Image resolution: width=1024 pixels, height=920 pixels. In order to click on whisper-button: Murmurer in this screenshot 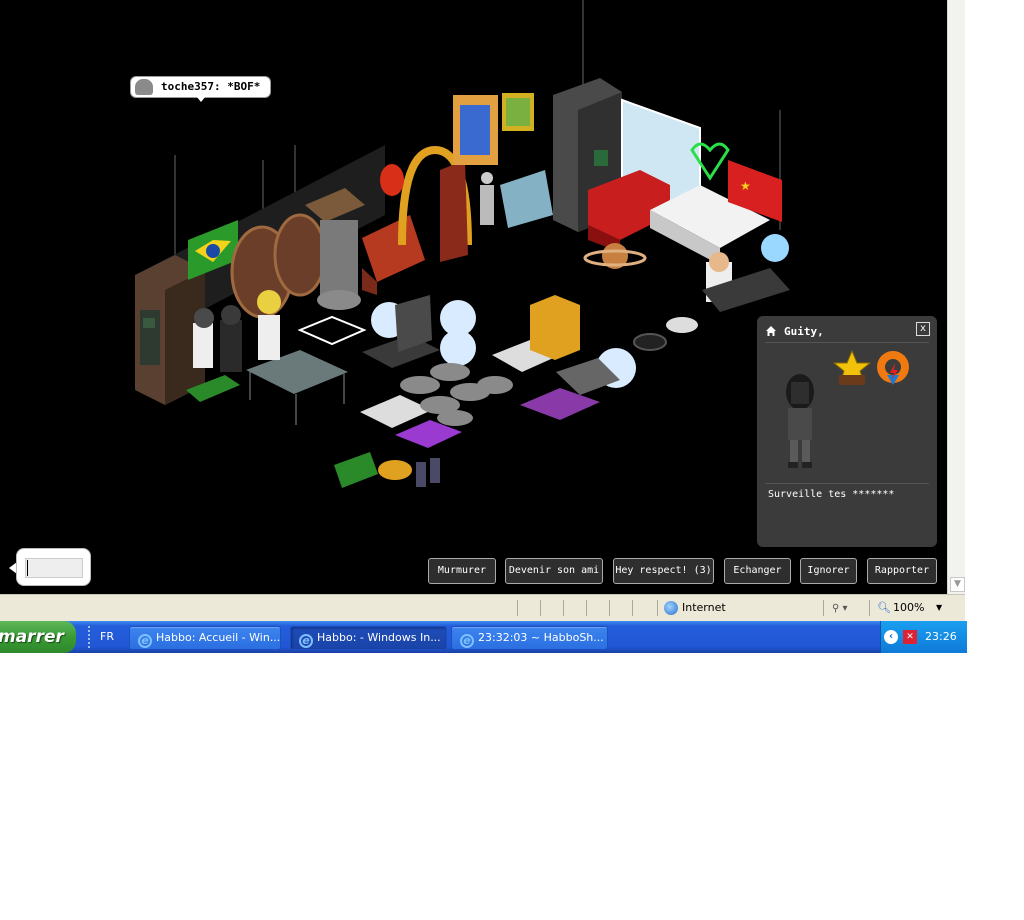, I will do `click(462, 571)`.